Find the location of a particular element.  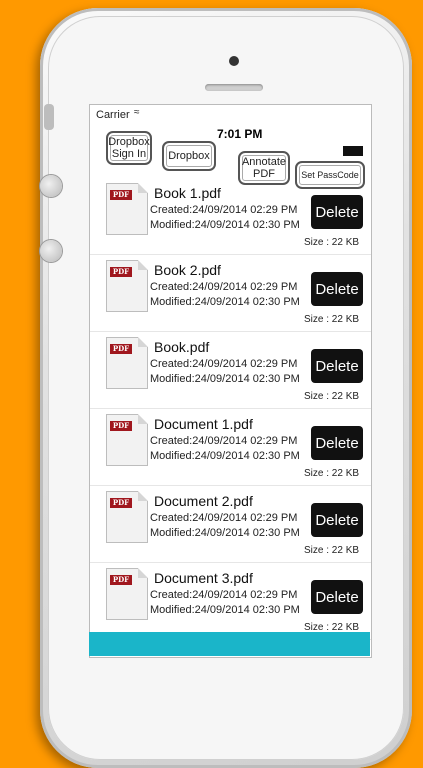

annotate-pdf-button: Annotate PDF is located at coordinates (264, 168).